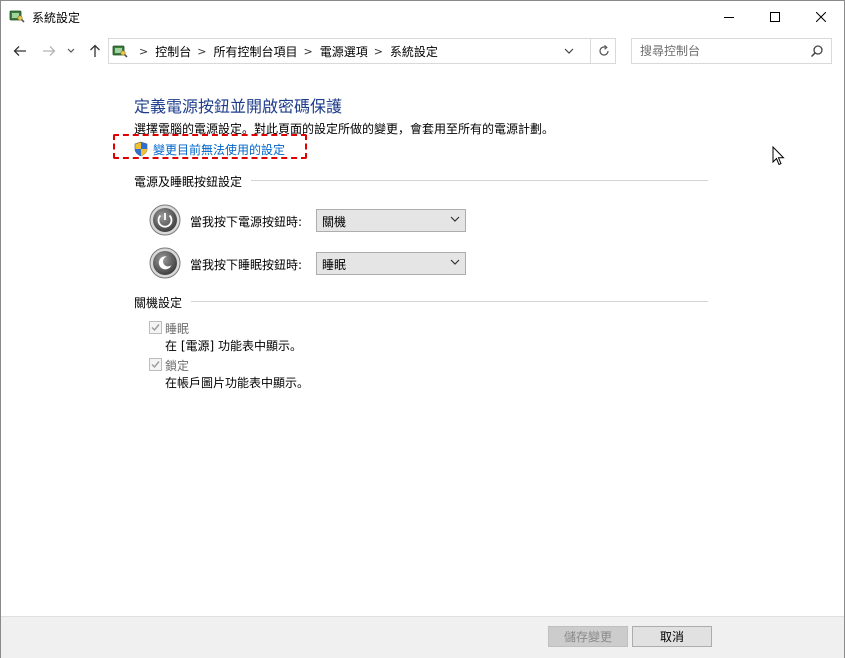 Image resolution: width=845 pixels, height=658 pixels. I want to click on maximize-icon, so click(775, 16).